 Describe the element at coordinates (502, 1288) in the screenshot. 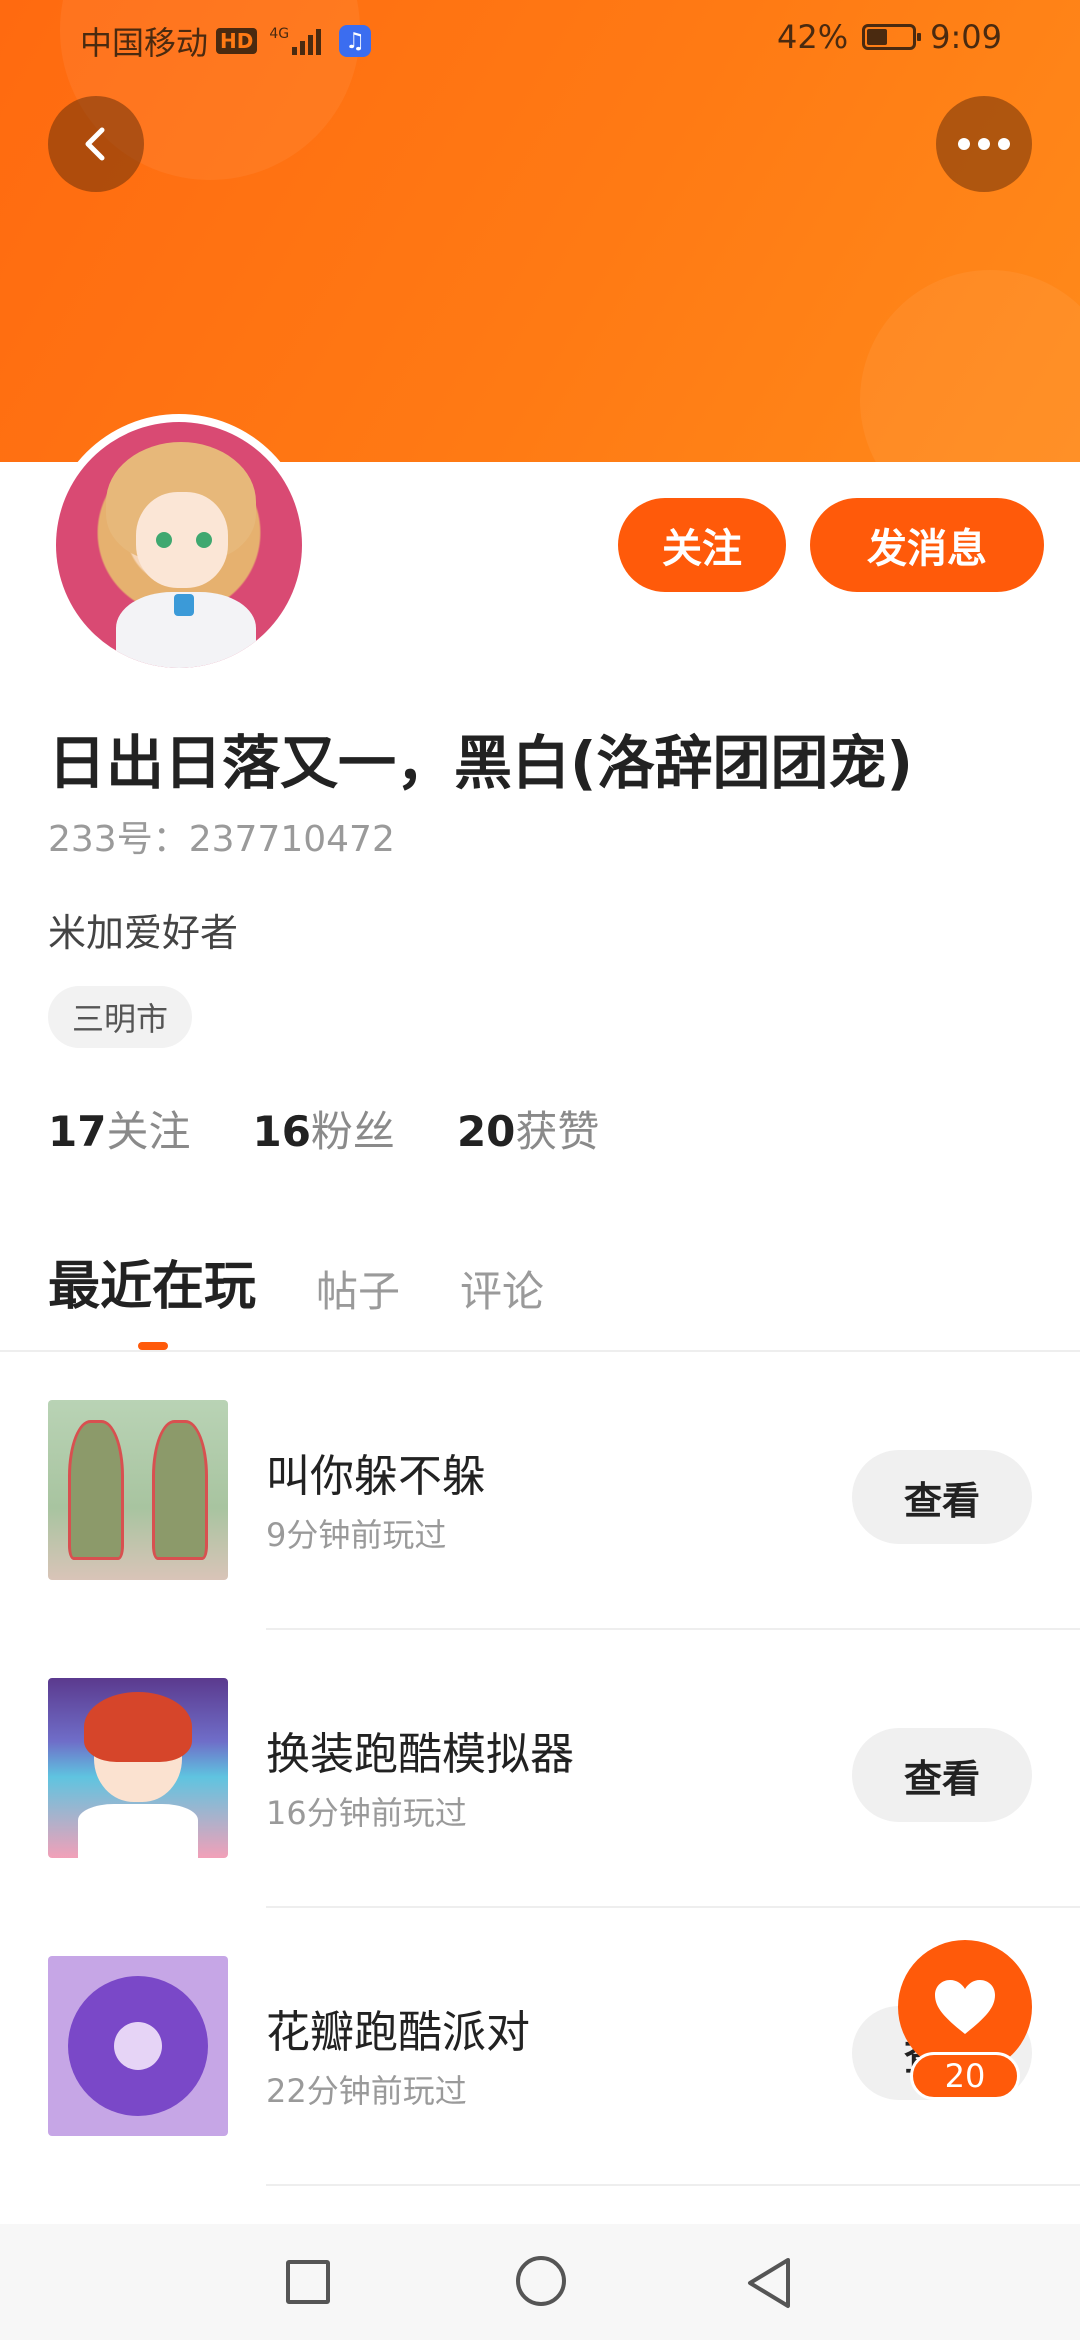

I see `tab-comments: 评论` at that location.